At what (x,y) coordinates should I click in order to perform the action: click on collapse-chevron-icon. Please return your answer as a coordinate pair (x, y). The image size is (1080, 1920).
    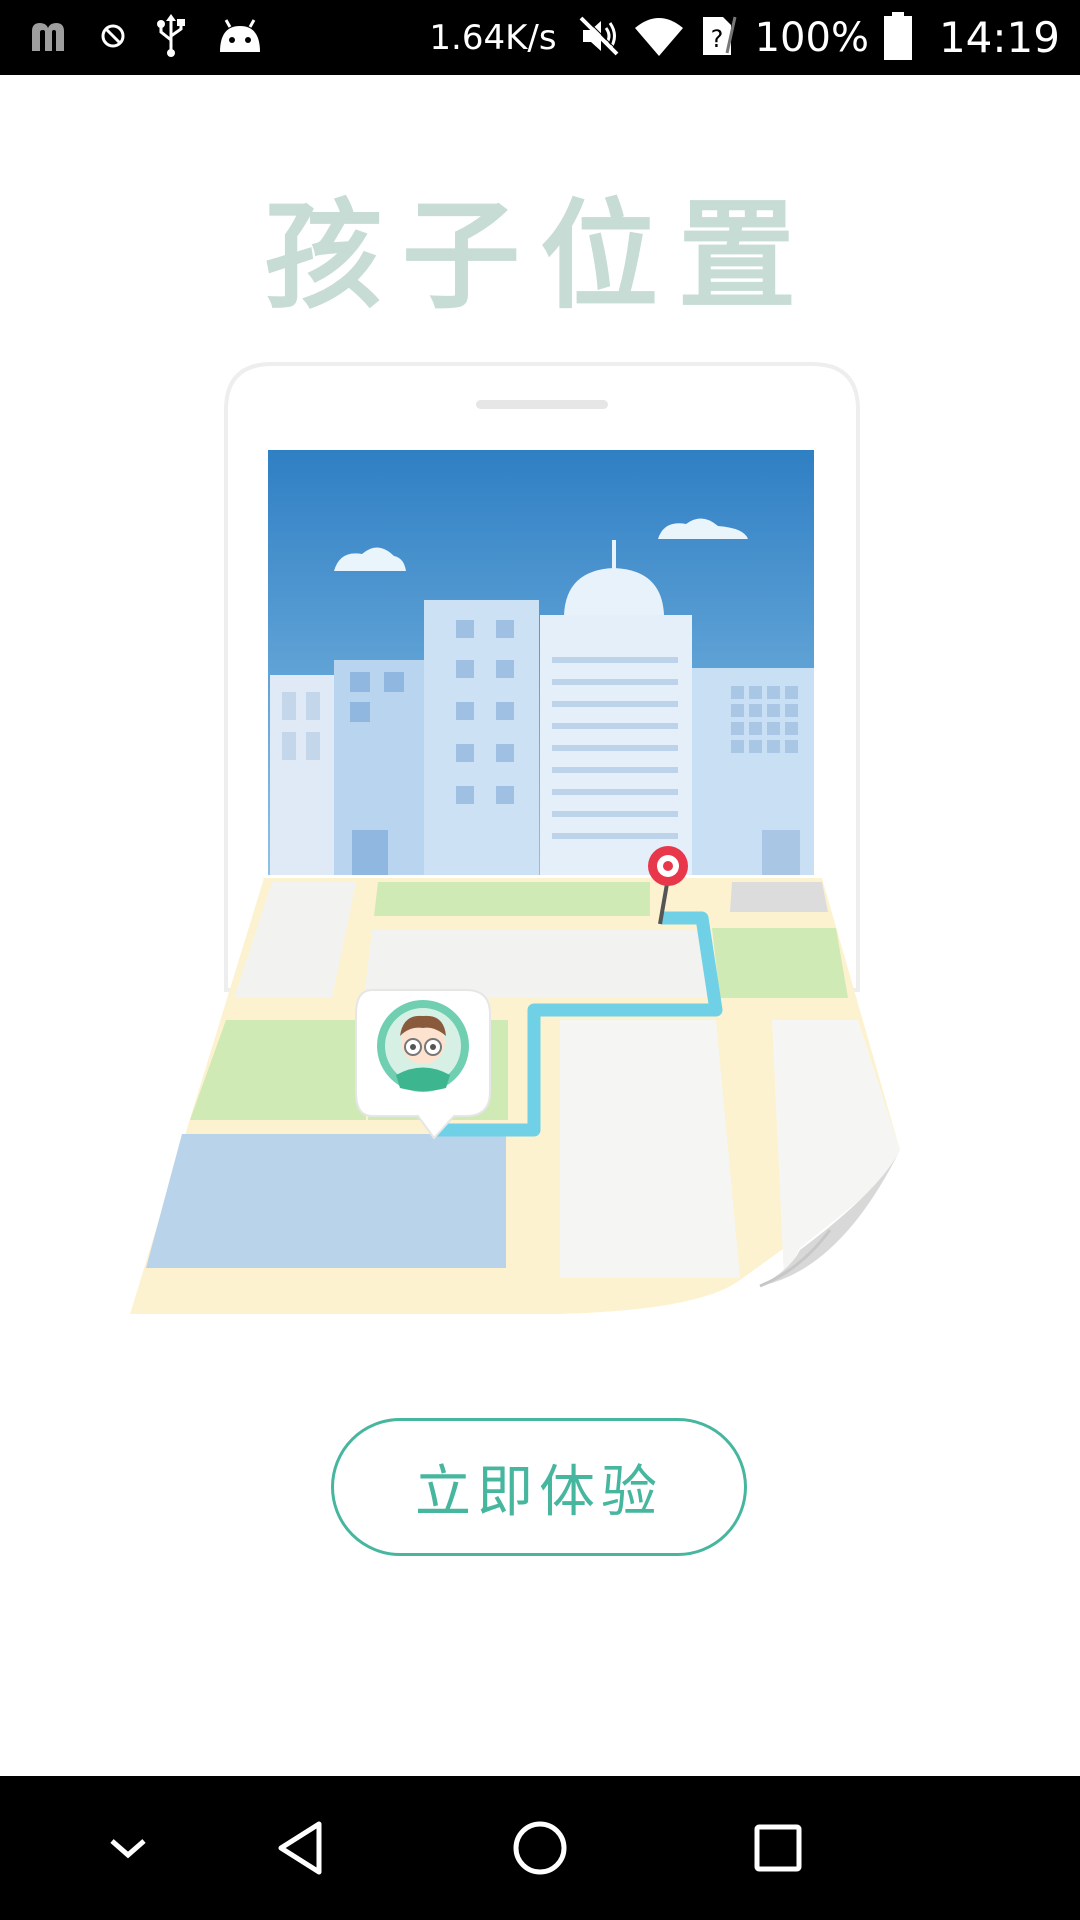
    Looking at the image, I should click on (128, 1848).